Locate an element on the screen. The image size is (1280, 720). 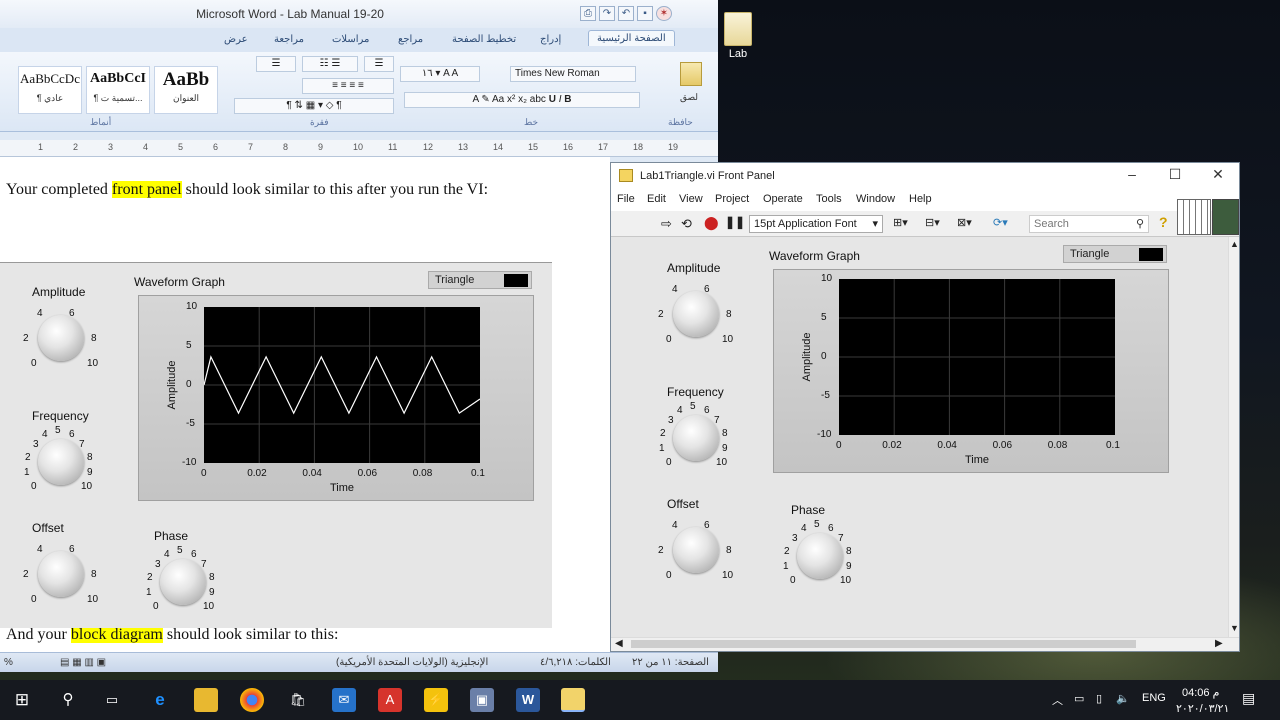
status-language: الإنجليزية (الولايات المتحدة الأمريكية) is located at coordinates (412, 662).